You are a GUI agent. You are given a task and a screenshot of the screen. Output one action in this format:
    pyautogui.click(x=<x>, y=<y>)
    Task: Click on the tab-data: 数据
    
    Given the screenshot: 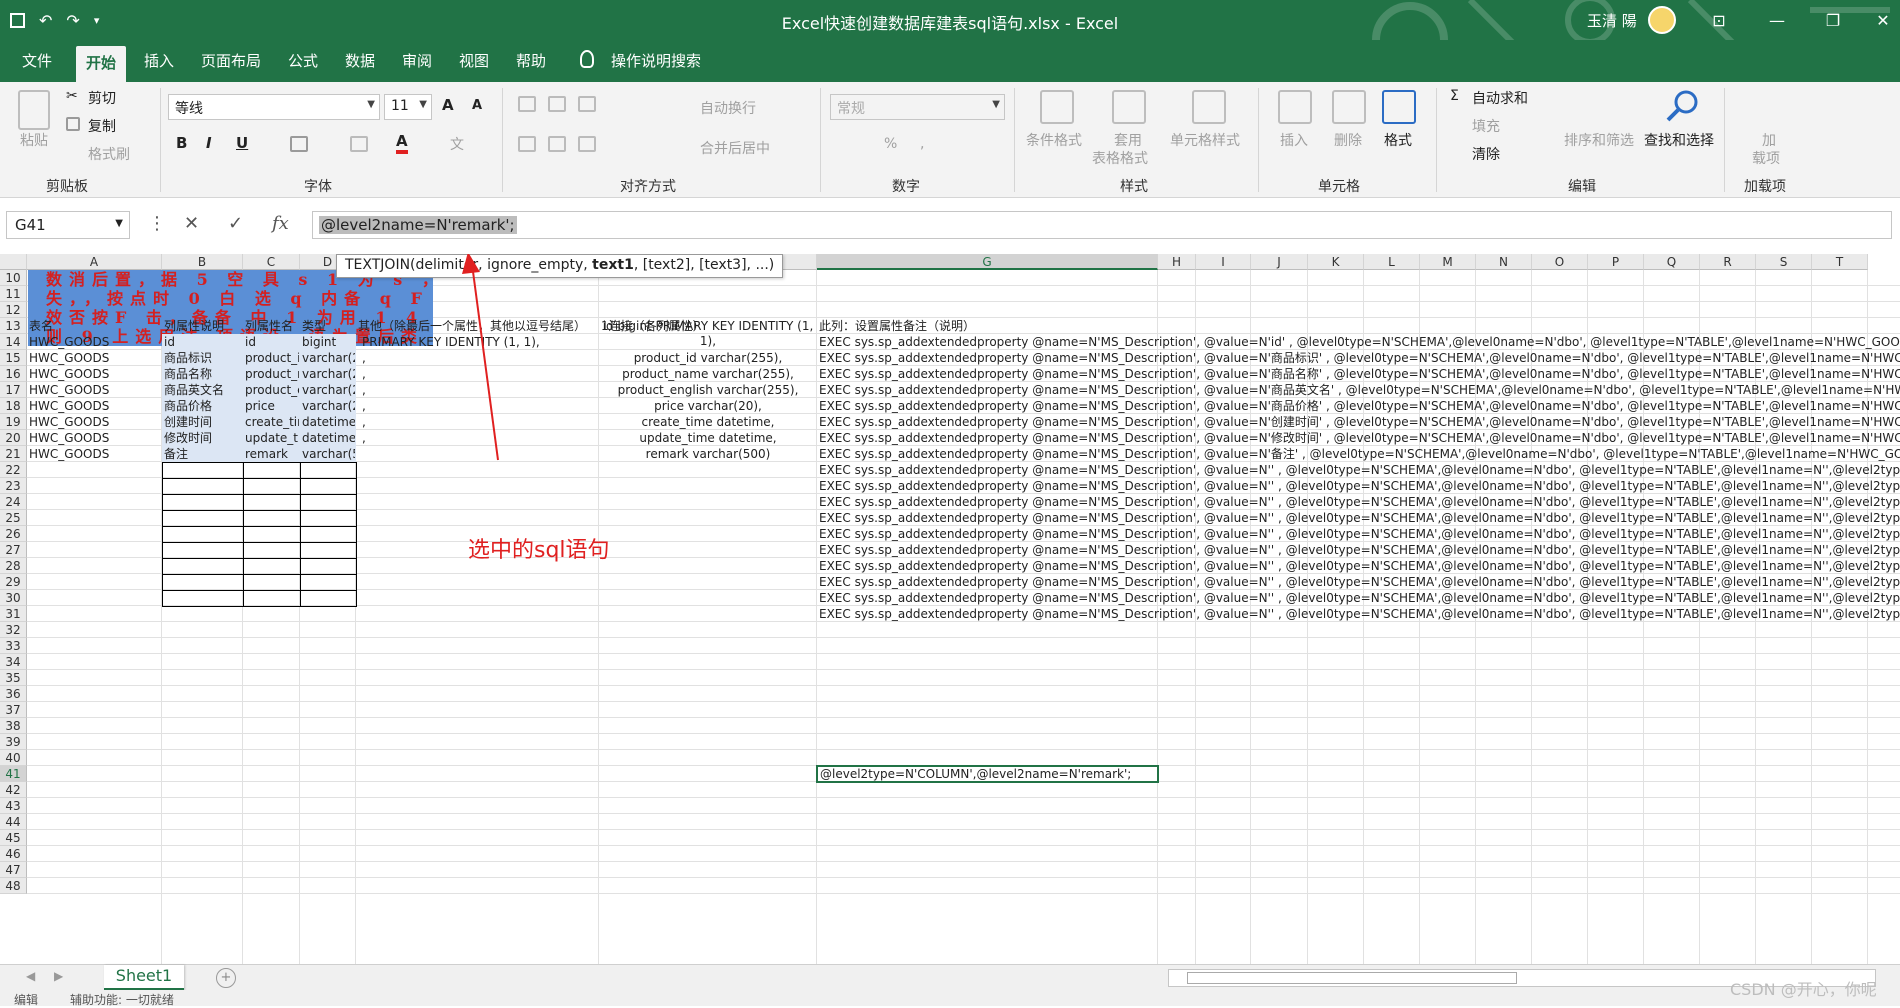 What is the action you would take?
    pyautogui.click(x=360, y=60)
    